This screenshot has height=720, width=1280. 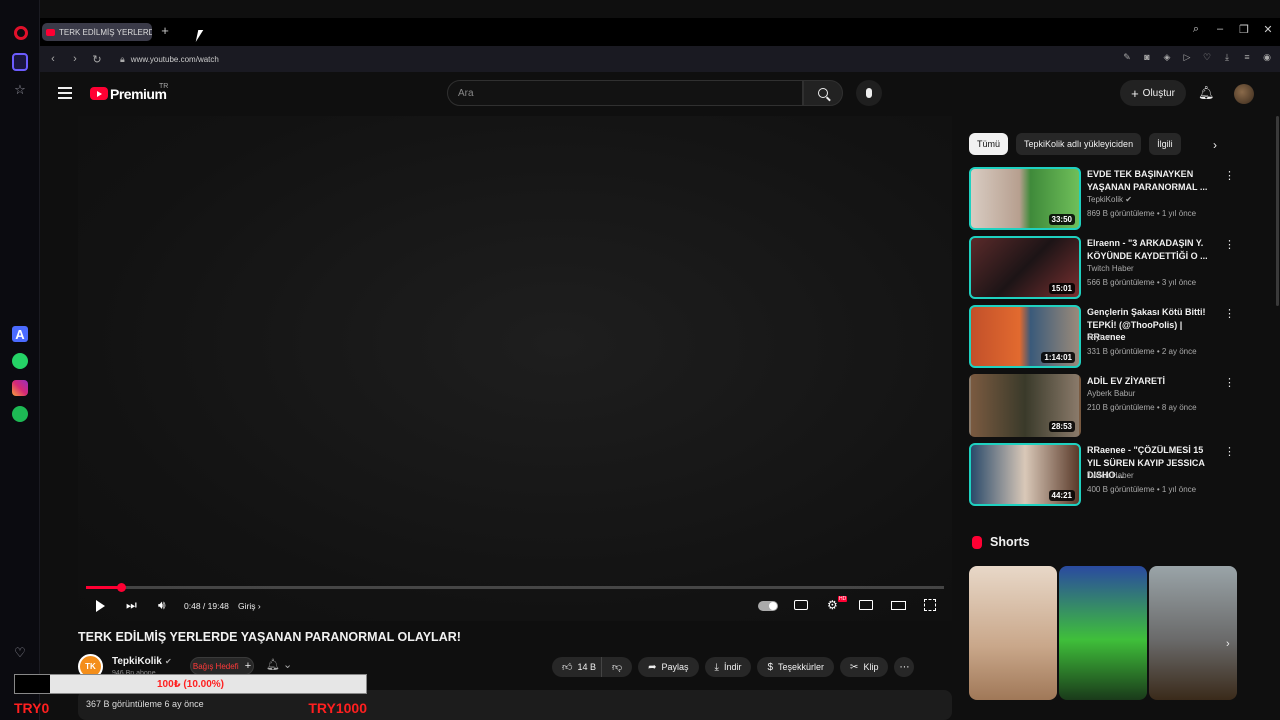 What do you see at coordinates (1196, 29) in the screenshot?
I see `search-tabs-icon: ⌕` at bounding box center [1196, 29].